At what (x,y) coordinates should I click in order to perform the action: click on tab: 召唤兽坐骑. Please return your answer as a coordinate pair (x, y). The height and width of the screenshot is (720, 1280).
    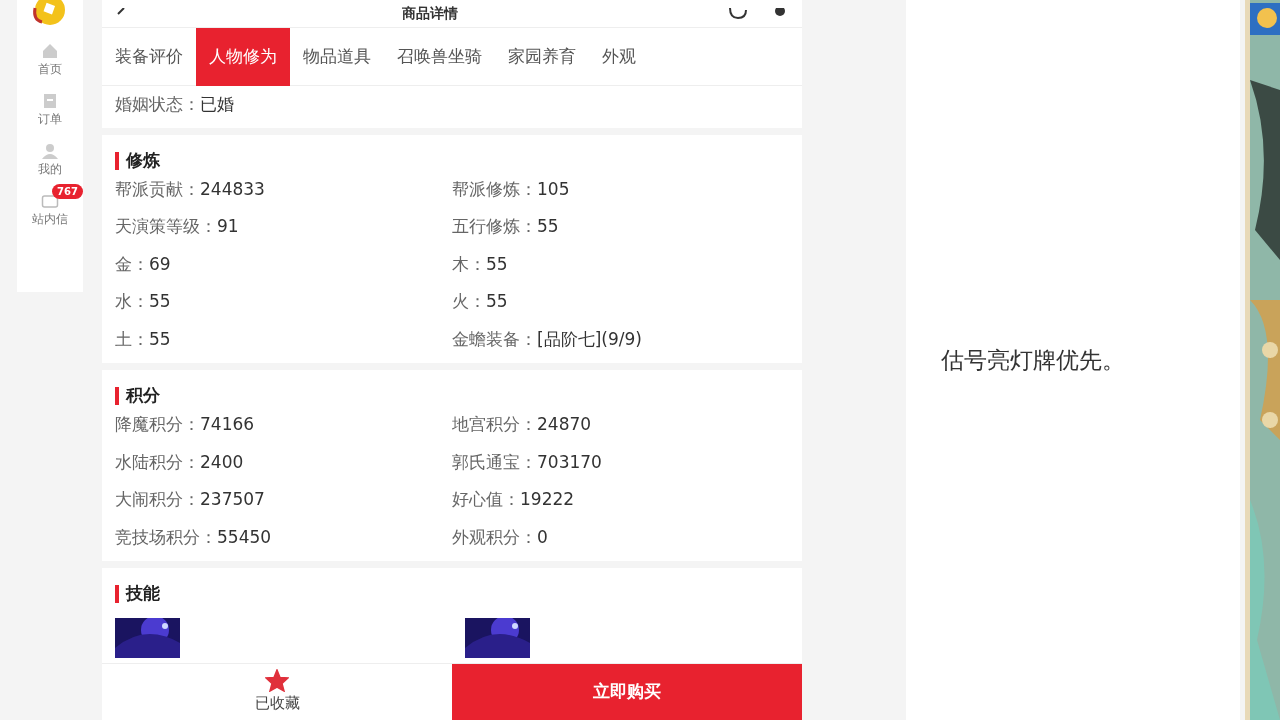
    Looking at the image, I should click on (439, 57).